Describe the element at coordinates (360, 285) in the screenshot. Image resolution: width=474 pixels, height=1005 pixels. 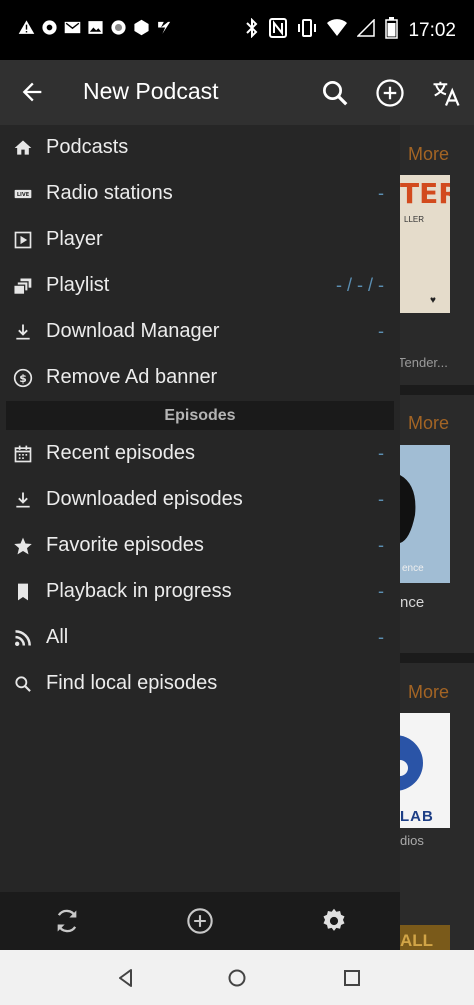
I see `drawer-item-count: - / - / -` at that location.